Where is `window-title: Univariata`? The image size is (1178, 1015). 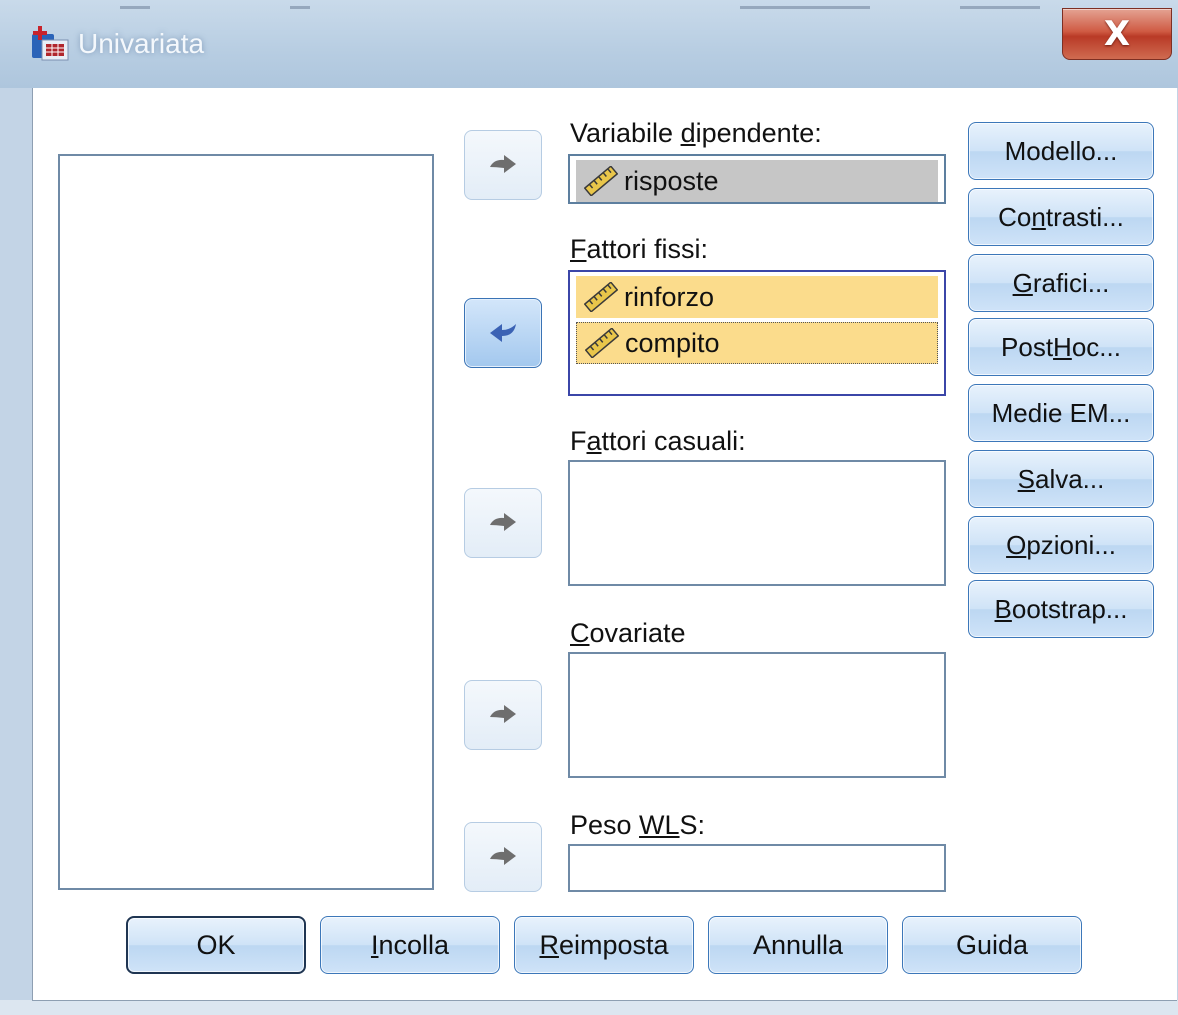 window-title: Univariata is located at coordinates (141, 43).